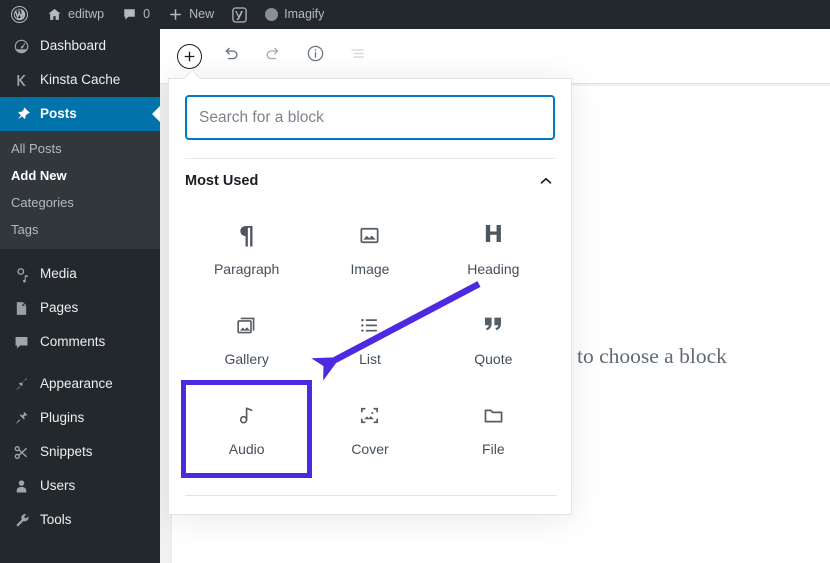 The height and width of the screenshot is (563, 830). Describe the element at coordinates (80, 175) in the screenshot. I see `sidebar-subitem-add-new: Add New` at that location.